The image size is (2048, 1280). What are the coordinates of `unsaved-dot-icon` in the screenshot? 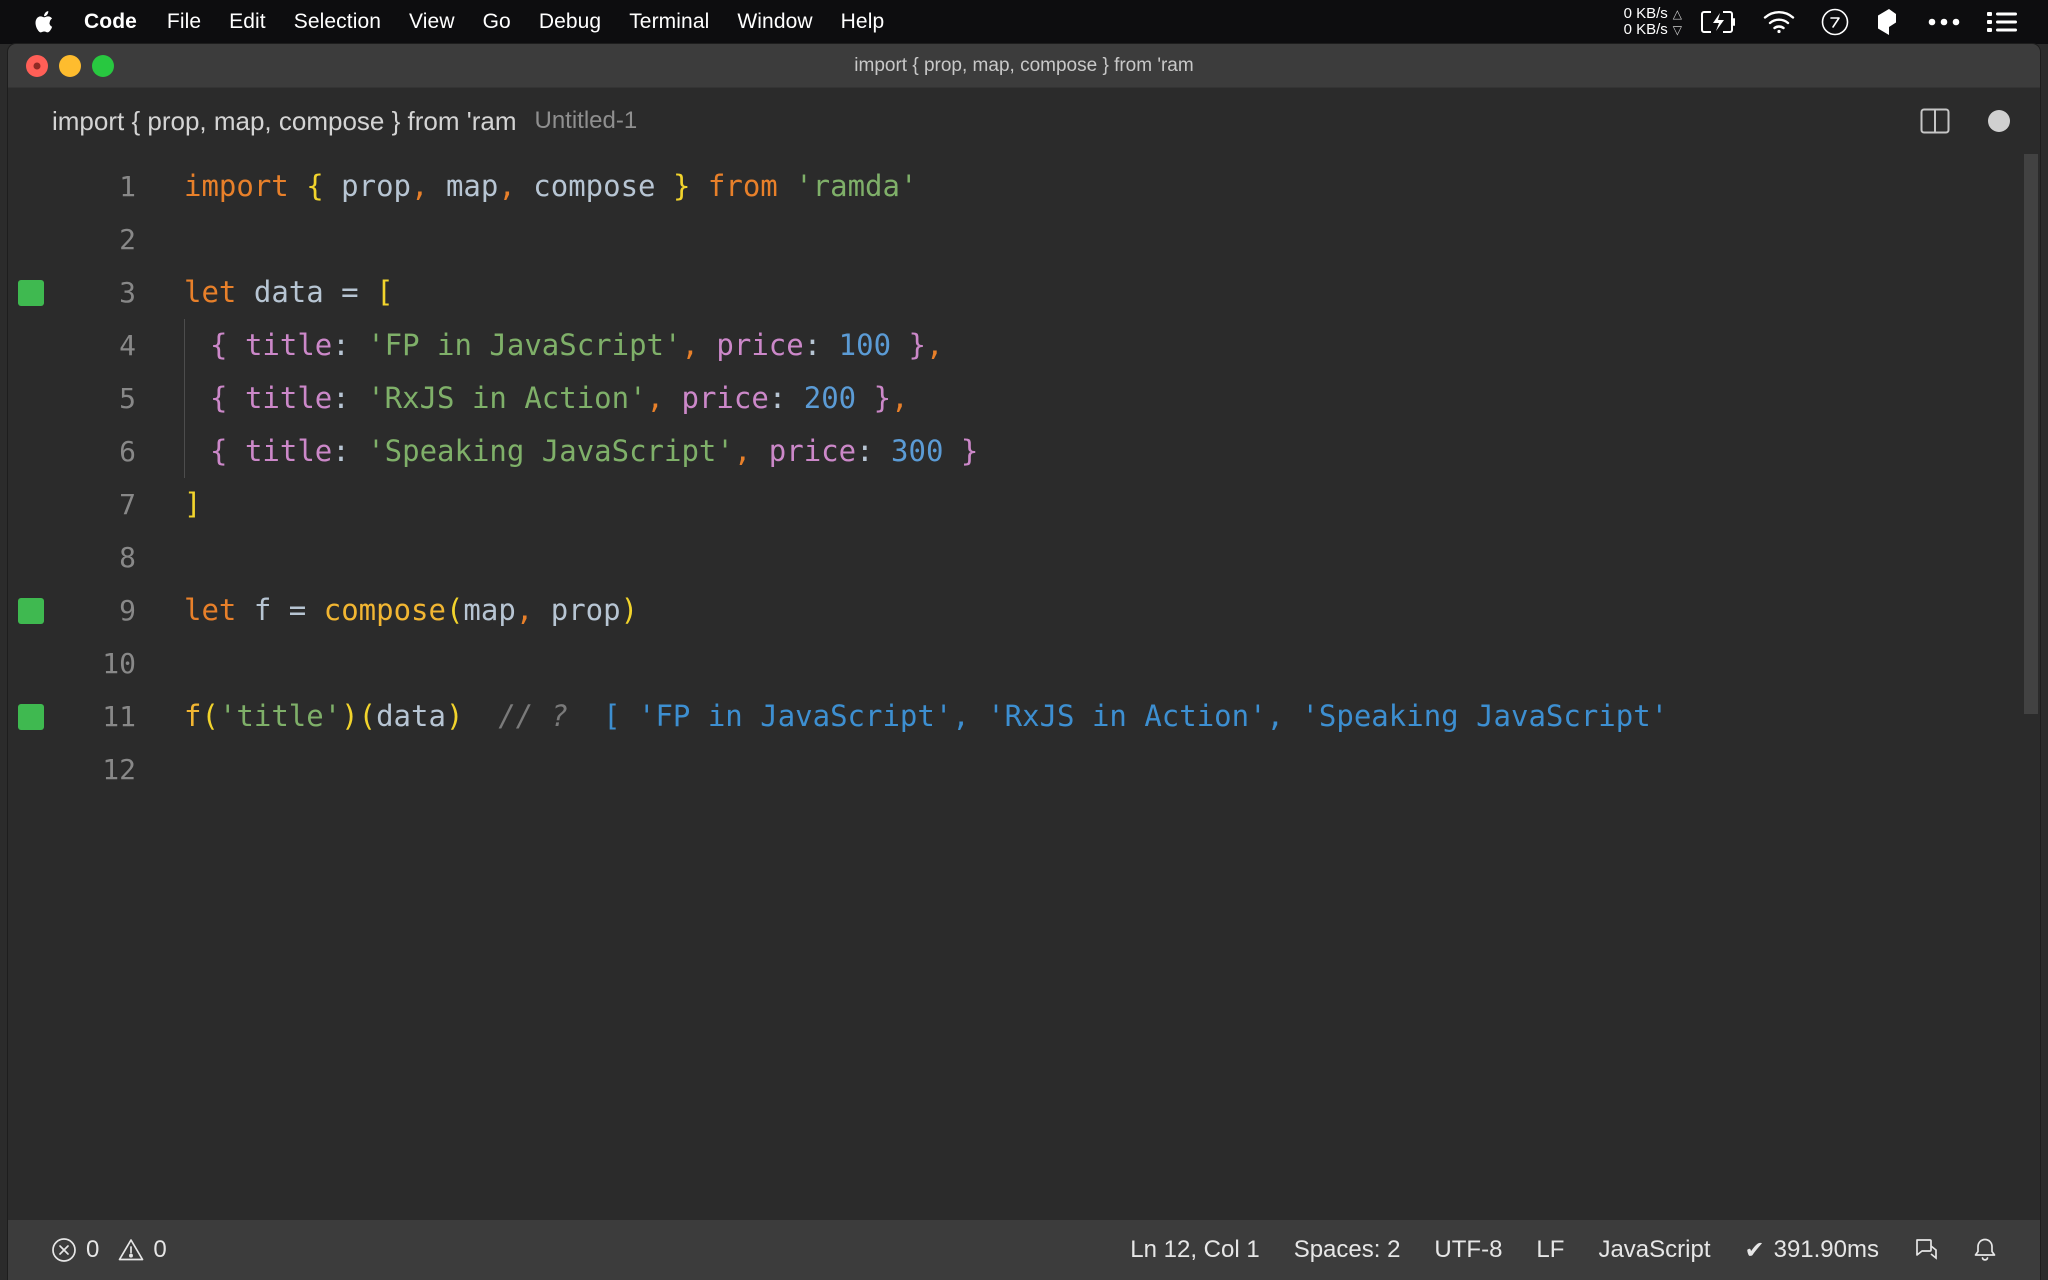 It's located at (1999, 121).